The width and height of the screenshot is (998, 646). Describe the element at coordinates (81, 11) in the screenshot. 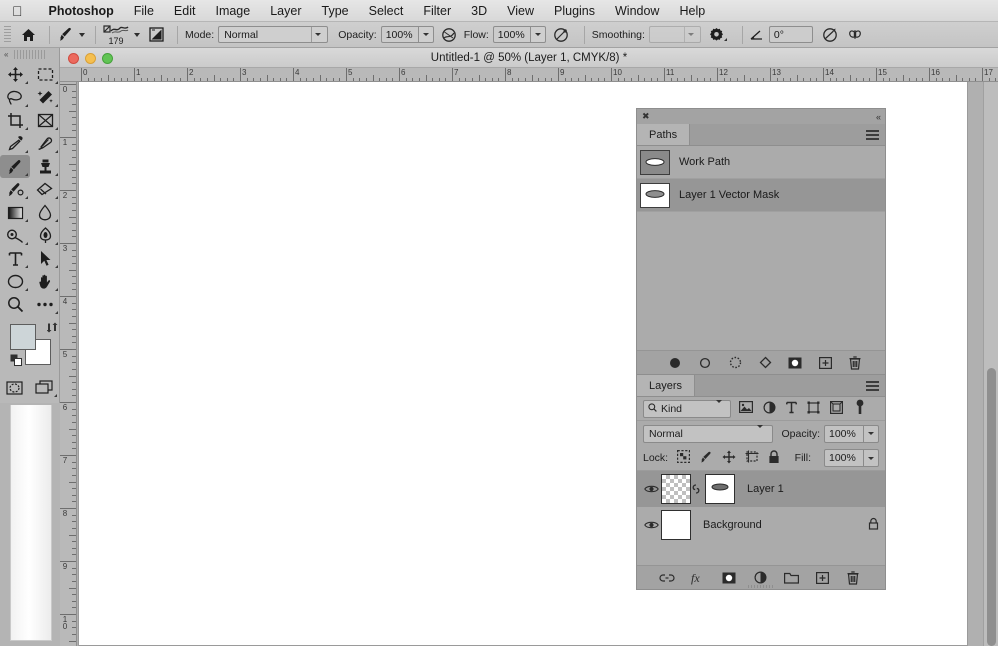

I see `menu-item-photoshop: Photoshop` at that location.